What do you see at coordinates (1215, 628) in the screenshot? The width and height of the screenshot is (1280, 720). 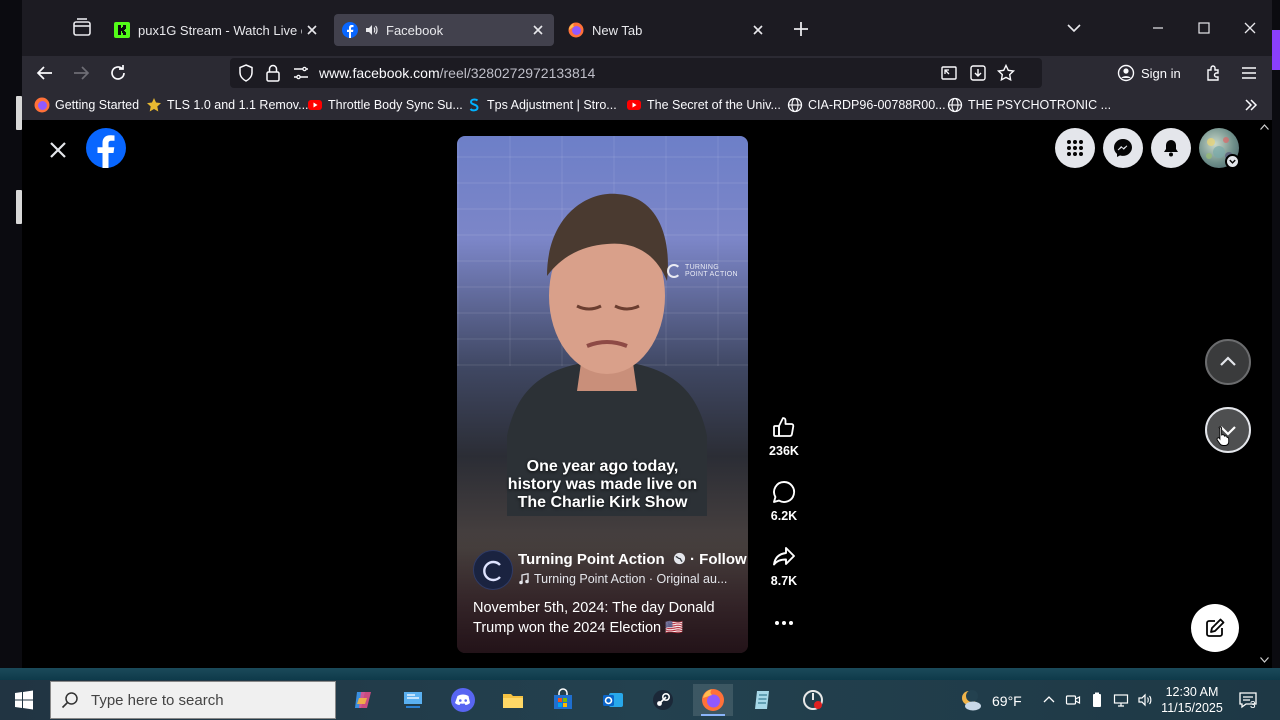 I see `new-message-button` at bounding box center [1215, 628].